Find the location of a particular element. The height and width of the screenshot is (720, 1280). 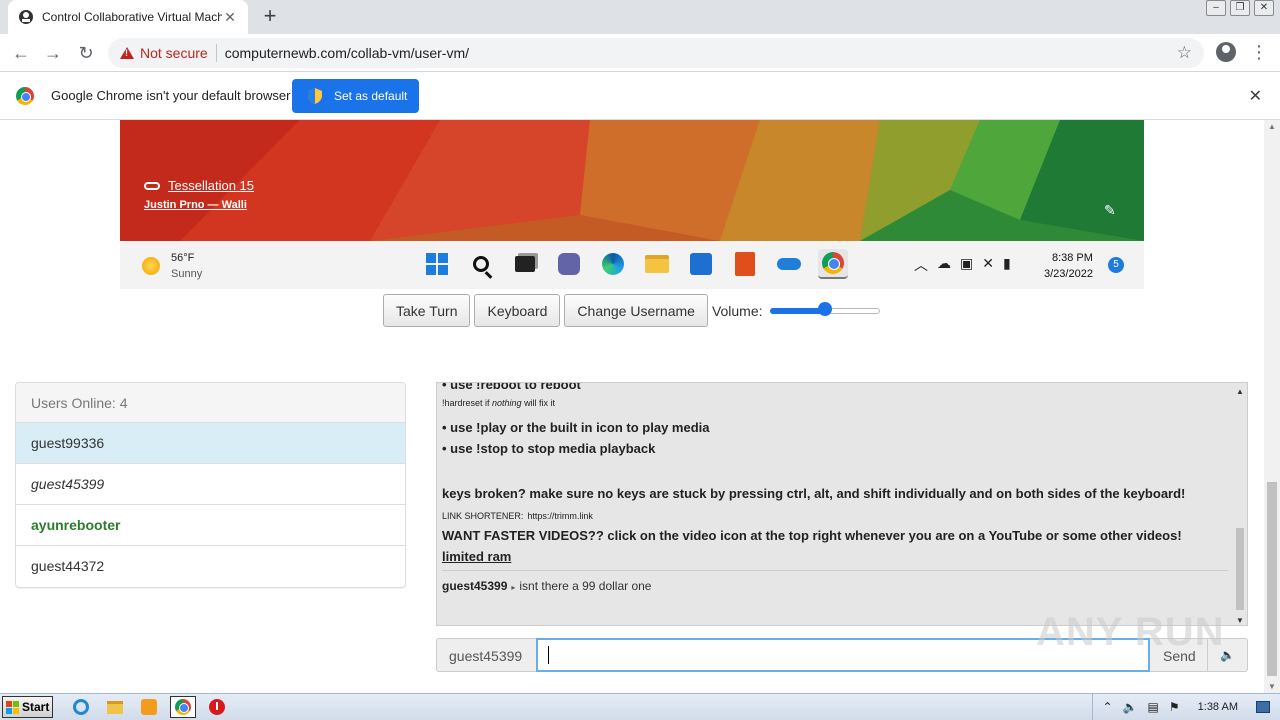

vm-system-tray: ︿ ☁ ▣ ✕ ▮ is located at coordinates (962, 265).